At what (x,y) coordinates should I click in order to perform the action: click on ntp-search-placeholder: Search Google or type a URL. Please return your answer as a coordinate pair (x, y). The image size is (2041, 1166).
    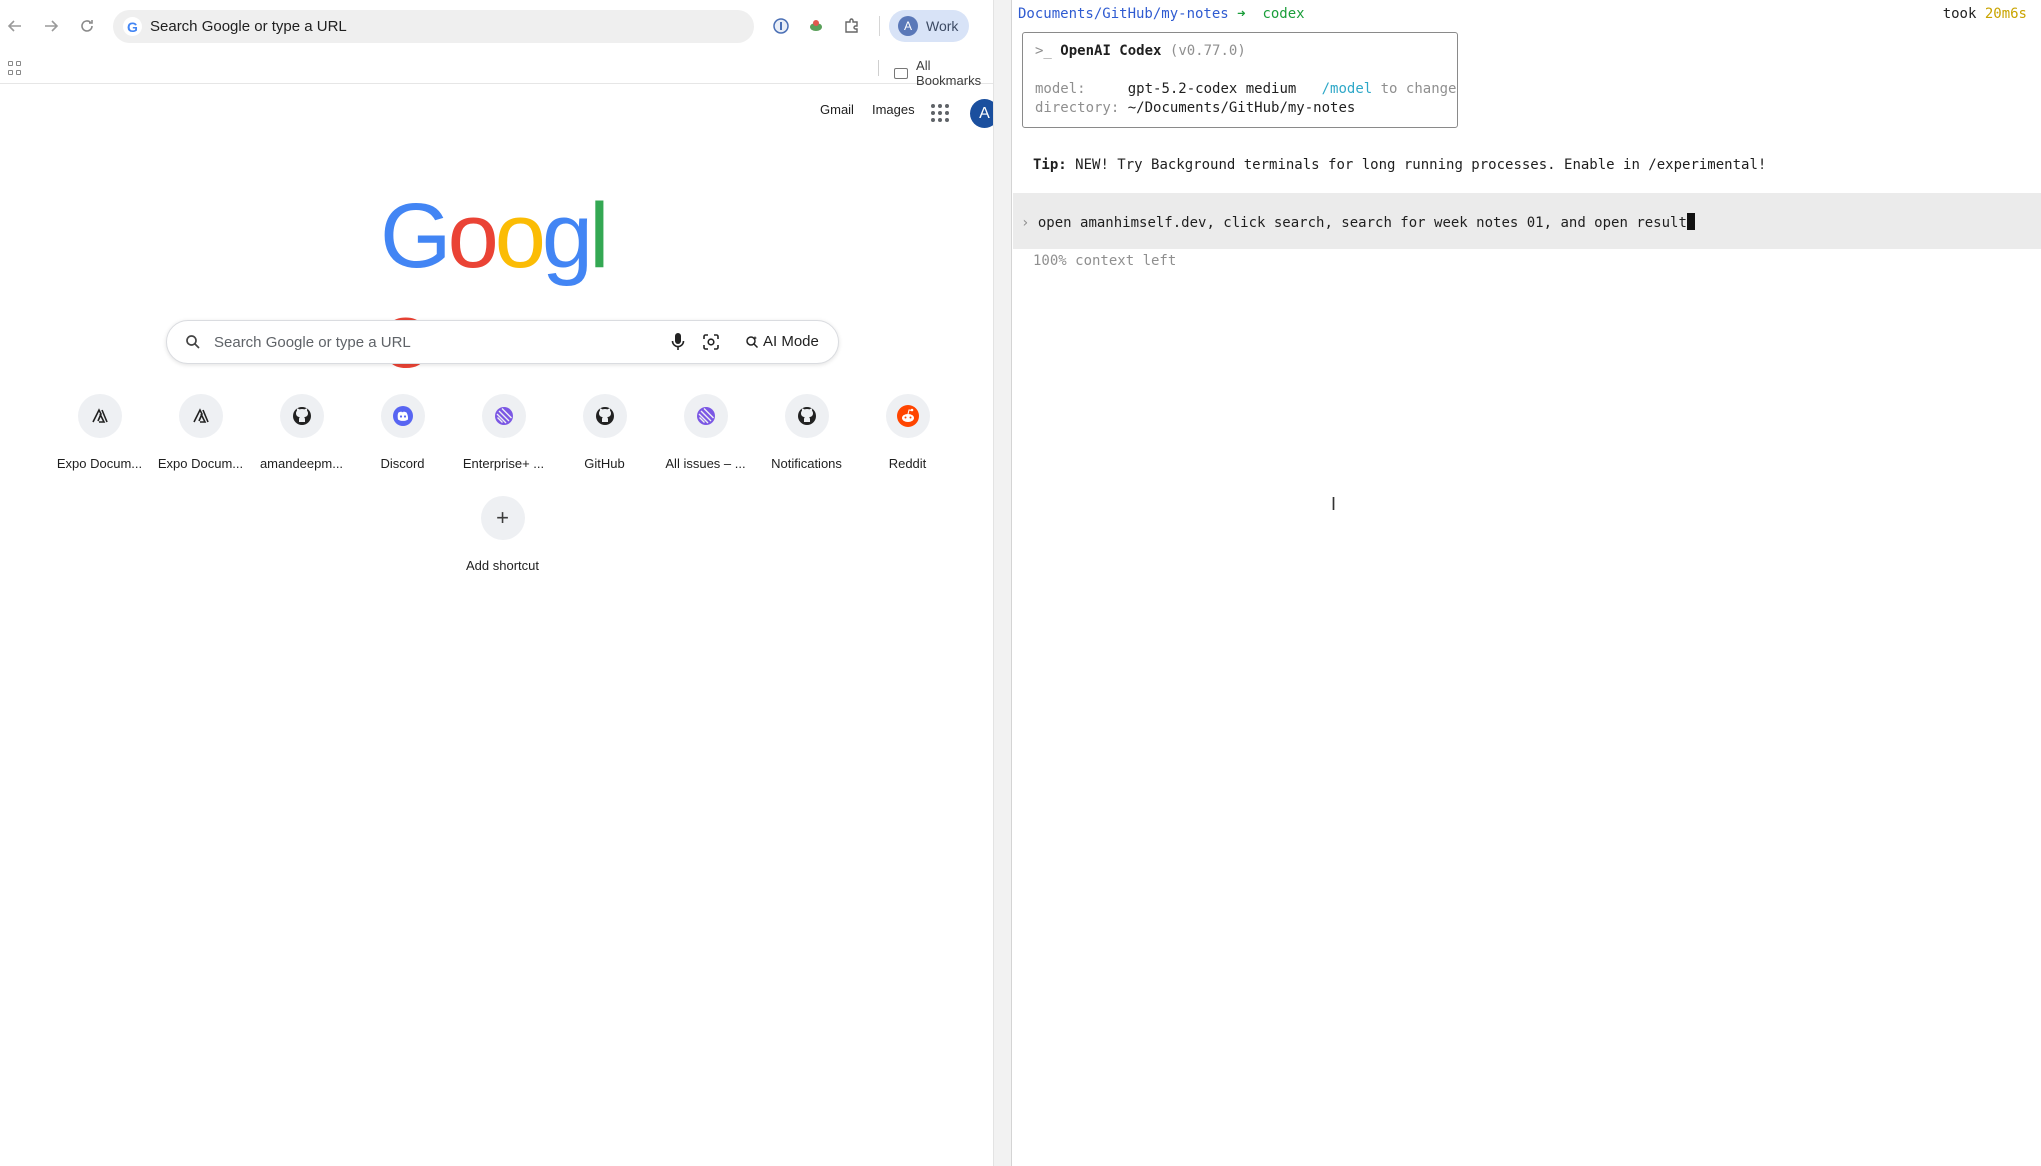
    Looking at the image, I should click on (312, 342).